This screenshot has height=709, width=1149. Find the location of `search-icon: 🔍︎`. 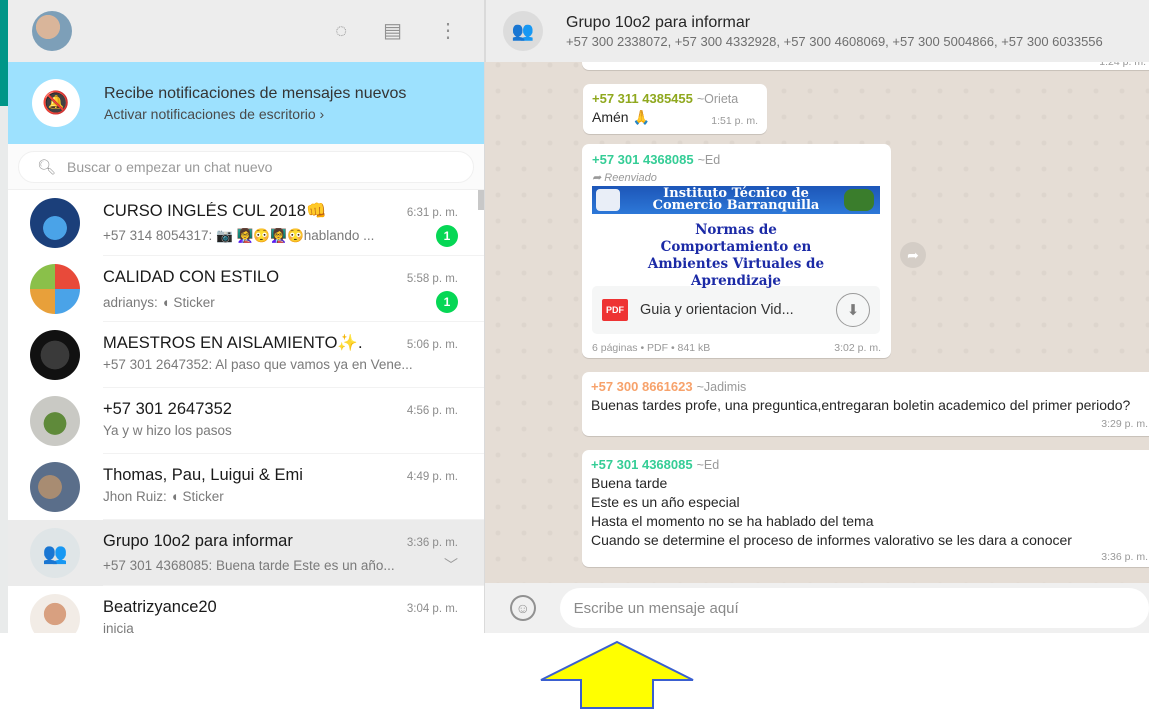

search-icon: 🔍︎ is located at coordinates (52, 167).